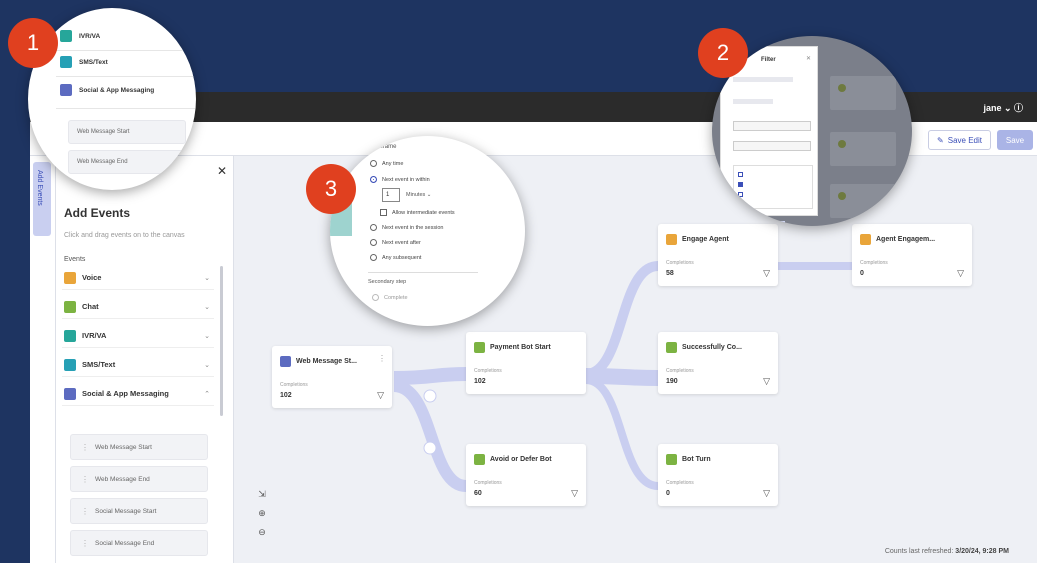 The width and height of the screenshot is (1037, 563). What do you see at coordinates (138, 336) in the screenshot?
I see `event-ivr: IVR/VA ⌄` at bounding box center [138, 336].